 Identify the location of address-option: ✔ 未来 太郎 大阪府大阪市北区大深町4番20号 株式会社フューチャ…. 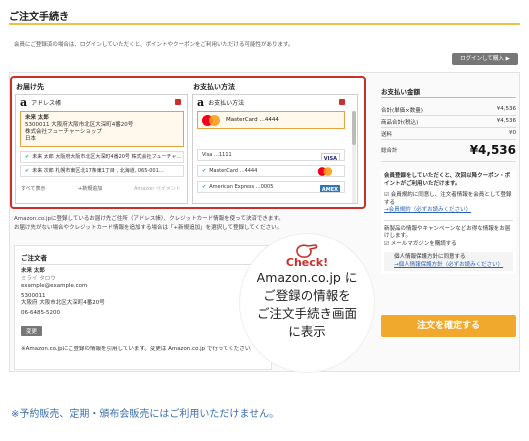
(102, 157).